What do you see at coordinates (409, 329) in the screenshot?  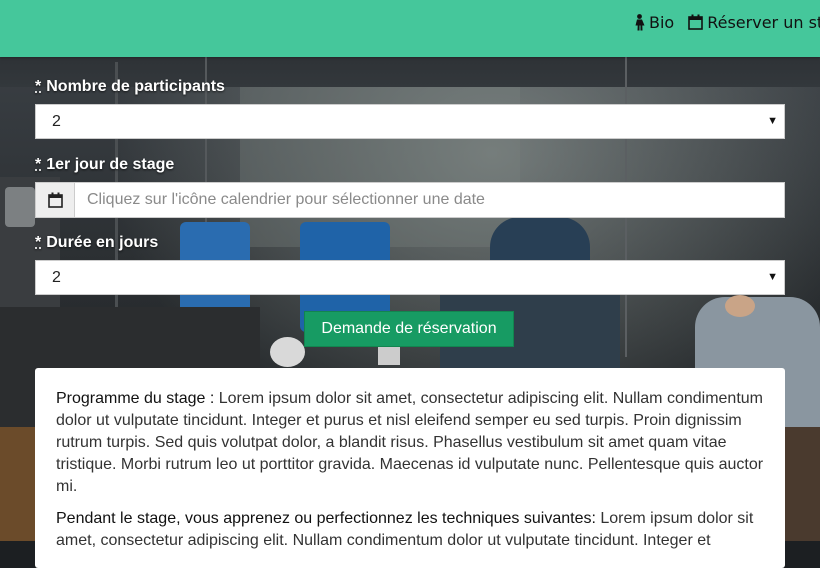 I see `reservation-request-button: Demande de réservation` at bounding box center [409, 329].